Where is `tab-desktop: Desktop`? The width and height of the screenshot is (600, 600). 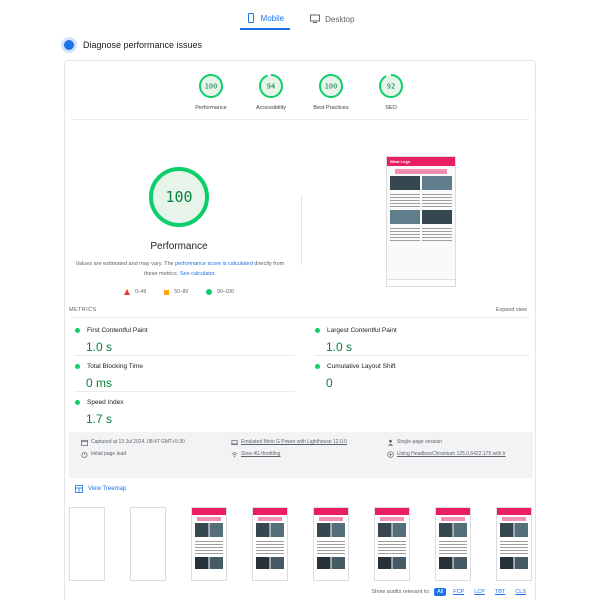 tab-desktop: Desktop is located at coordinates (332, 19).